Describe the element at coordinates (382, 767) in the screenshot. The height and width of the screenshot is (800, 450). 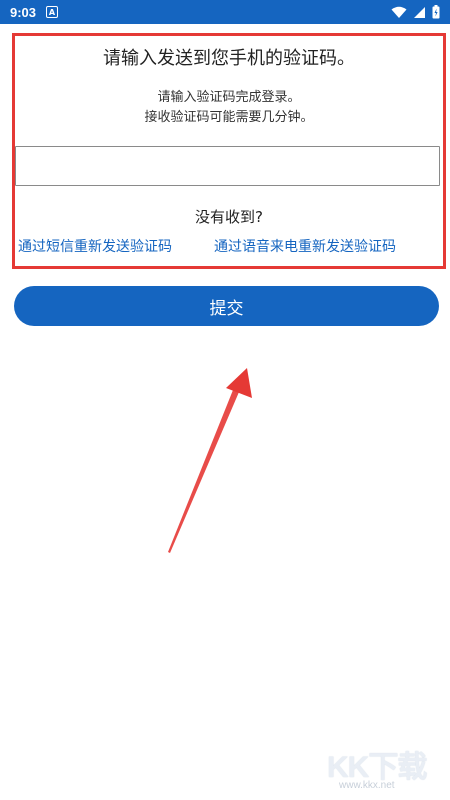
I see `watermark-logo: KK下载 www.kkx.net` at that location.